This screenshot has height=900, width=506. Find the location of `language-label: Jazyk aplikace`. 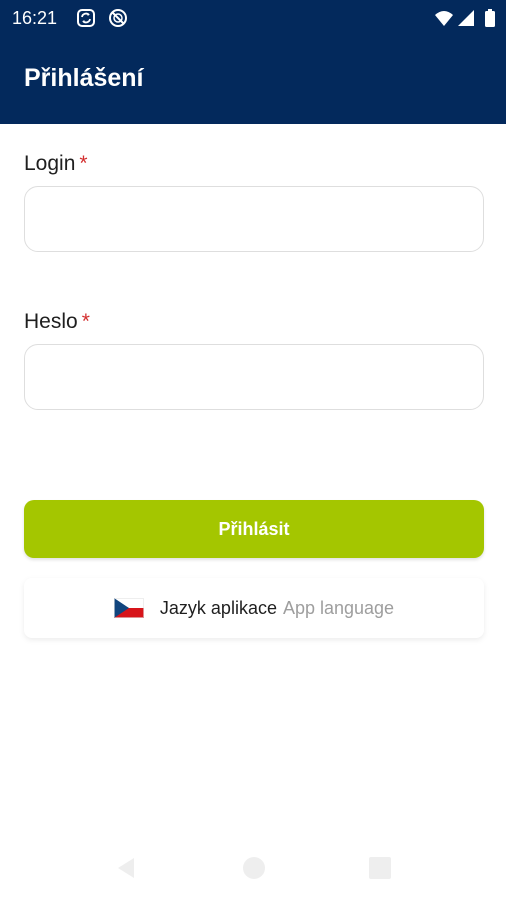

language-label: Jazyk aplikace is located at coordinates (218, 607).